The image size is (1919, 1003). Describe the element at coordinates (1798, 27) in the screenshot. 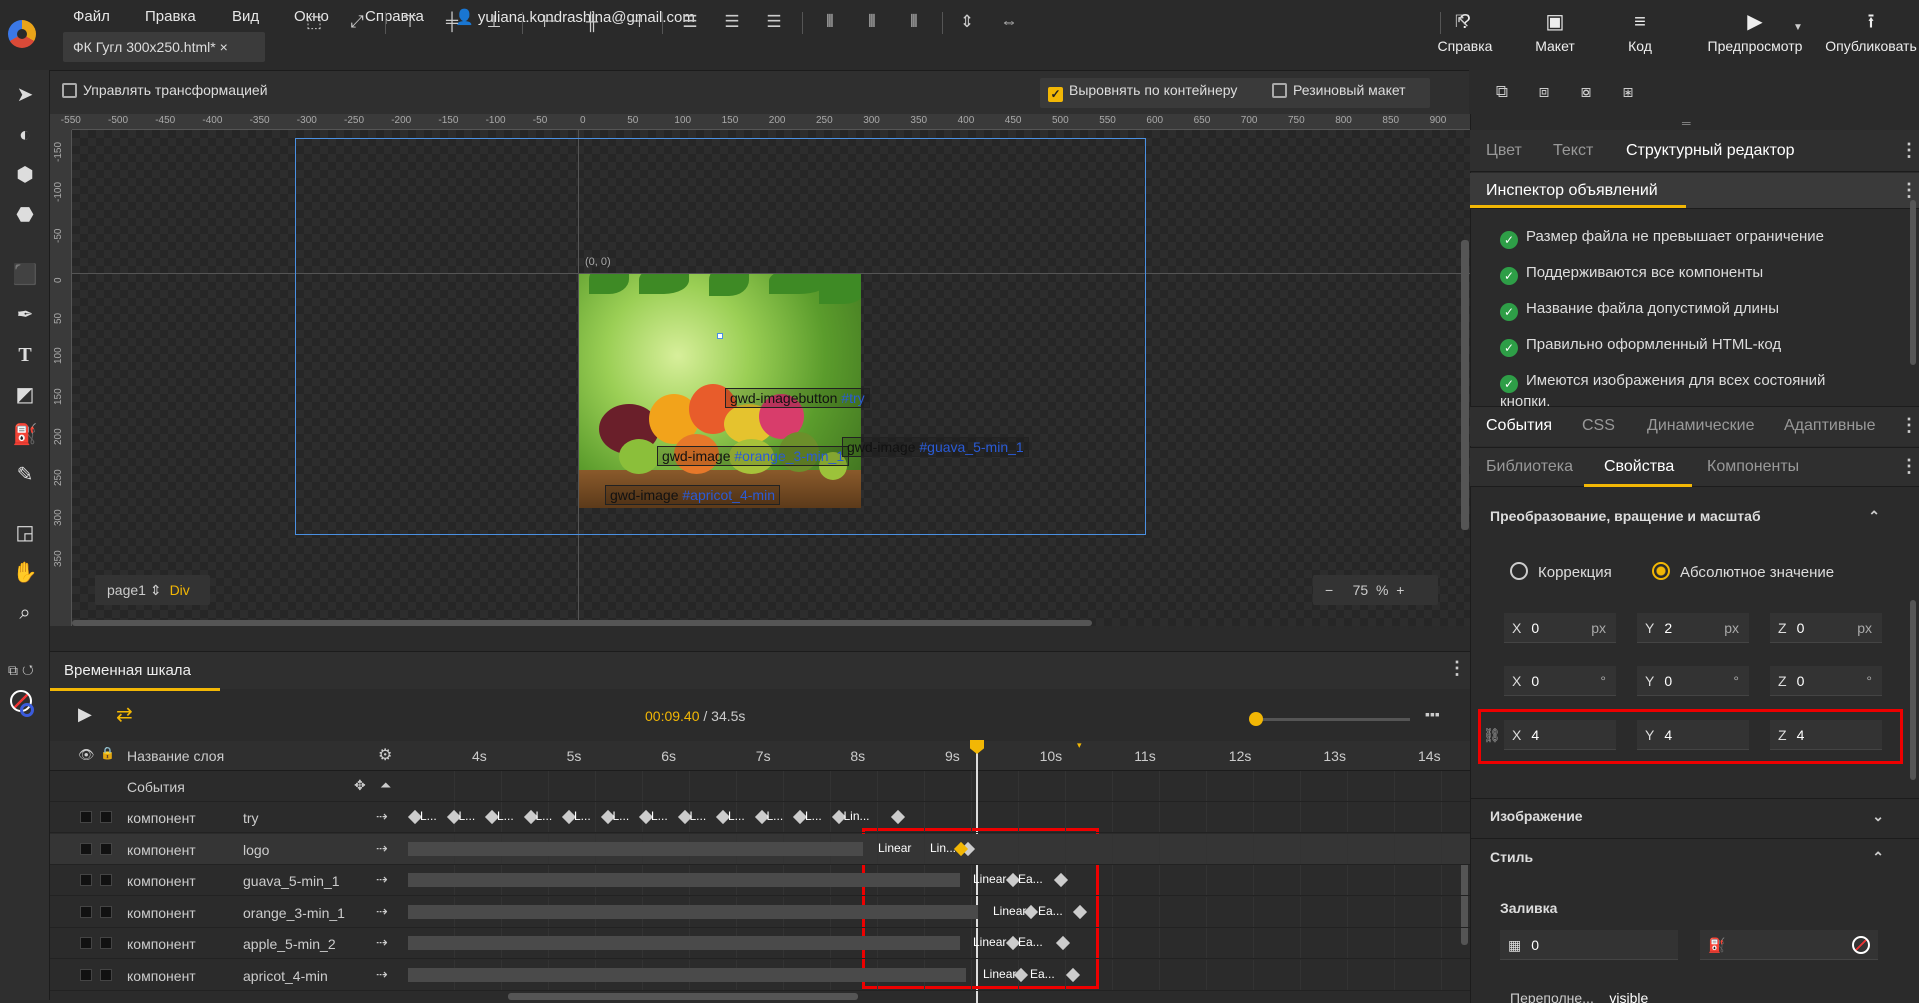

I see `chevron-down-icon: ▼` at that location.